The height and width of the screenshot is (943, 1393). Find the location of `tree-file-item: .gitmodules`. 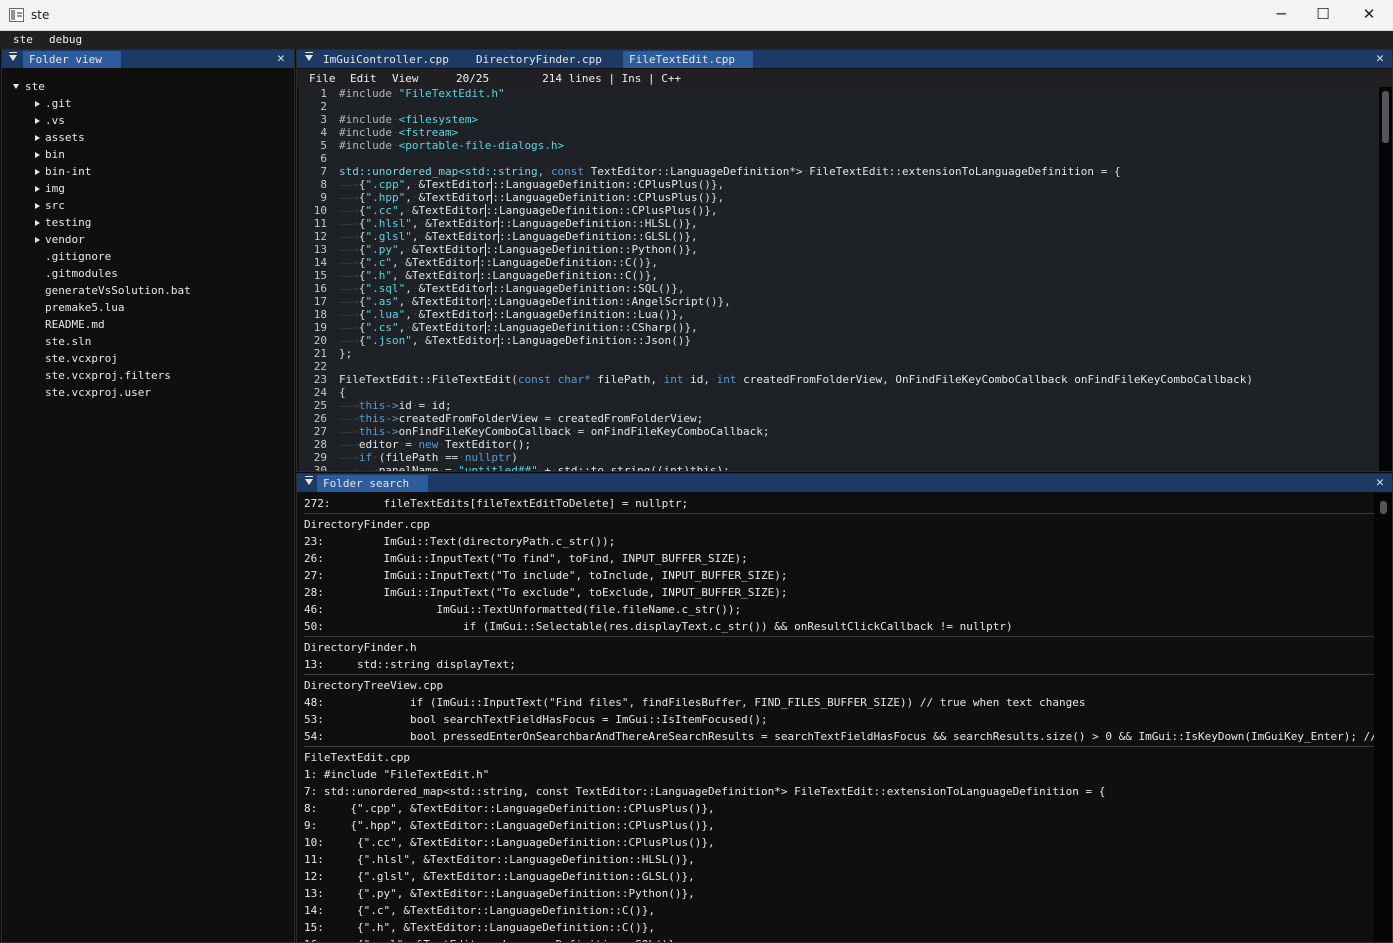

tree-file-item: .gitmodules is located at coordinates (81, 275).